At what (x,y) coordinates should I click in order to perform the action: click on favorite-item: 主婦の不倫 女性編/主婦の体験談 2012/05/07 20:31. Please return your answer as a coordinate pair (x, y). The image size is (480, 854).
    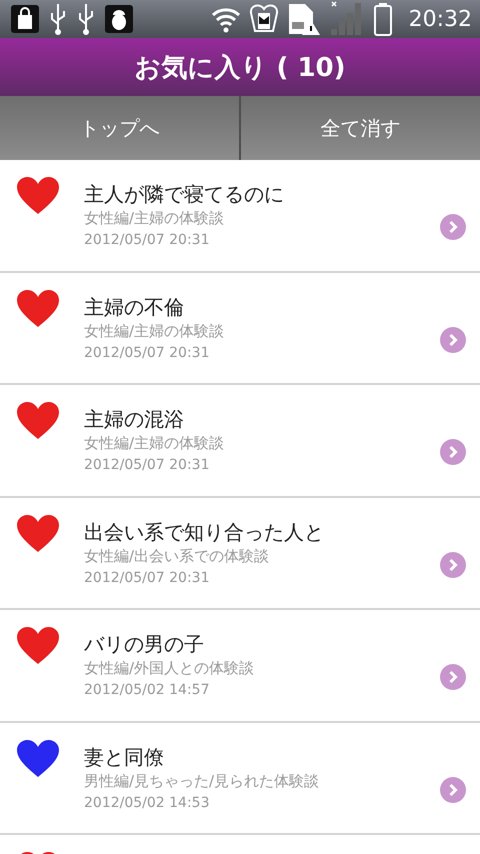
    Looking at the image, I should click on (240, 328).